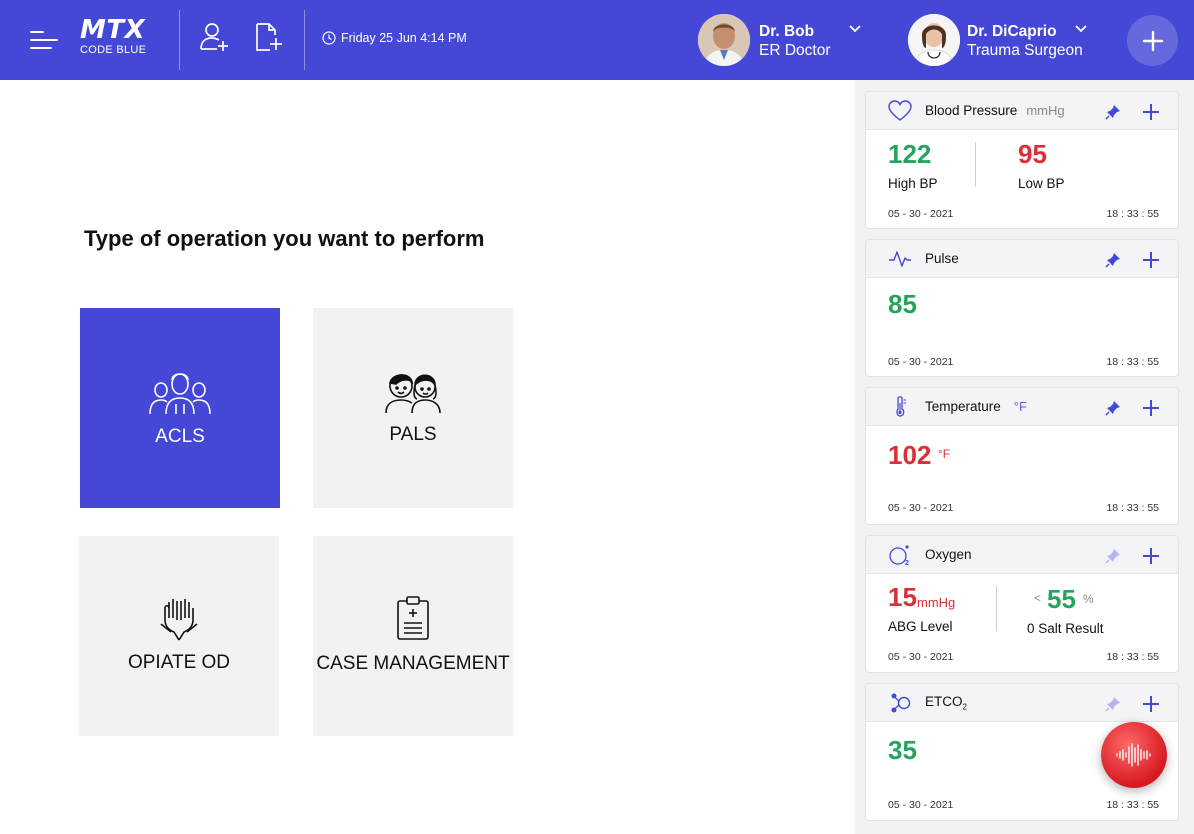 Image resolution: width=1194 pixels, height=834 pixels. I want to click on logo: MTX CODE BLUE, so click(113, 36).